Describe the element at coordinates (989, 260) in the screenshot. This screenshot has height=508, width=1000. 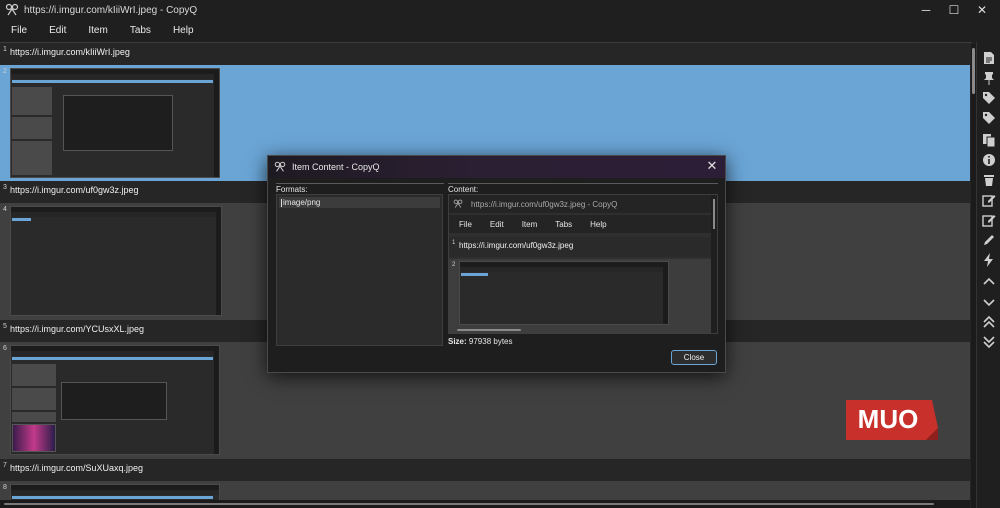
I see `bolt-icon` at that location.